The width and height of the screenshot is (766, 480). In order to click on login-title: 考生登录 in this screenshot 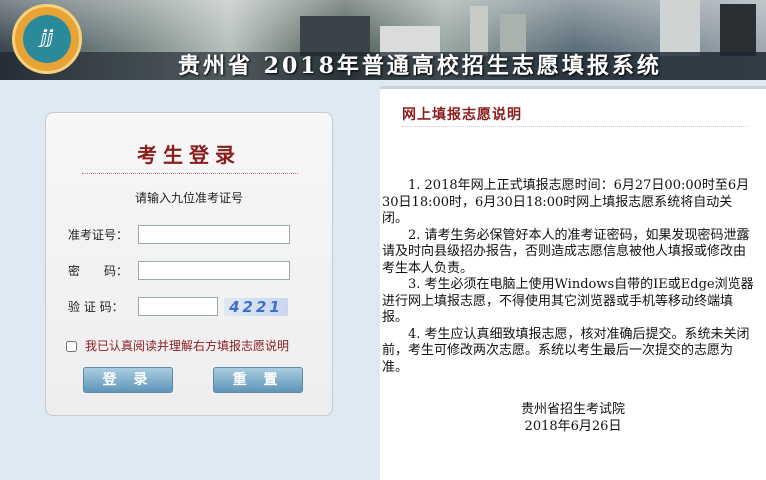, I will do `click(189, 155)`.